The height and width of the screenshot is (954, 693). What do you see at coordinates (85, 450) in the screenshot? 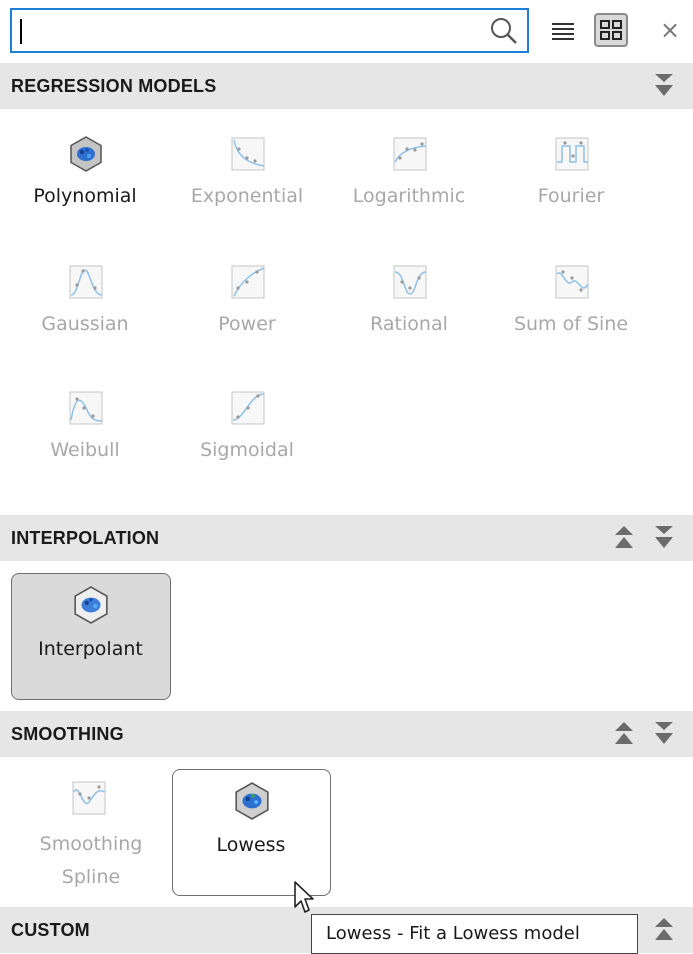
I see `item-label: Weibull` at bounding box center [85, 450].